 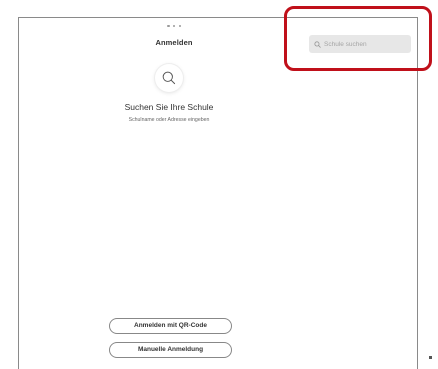 I want to click on manual-login-button: Manuelle Anmeldung, so click(x=170, y=350).